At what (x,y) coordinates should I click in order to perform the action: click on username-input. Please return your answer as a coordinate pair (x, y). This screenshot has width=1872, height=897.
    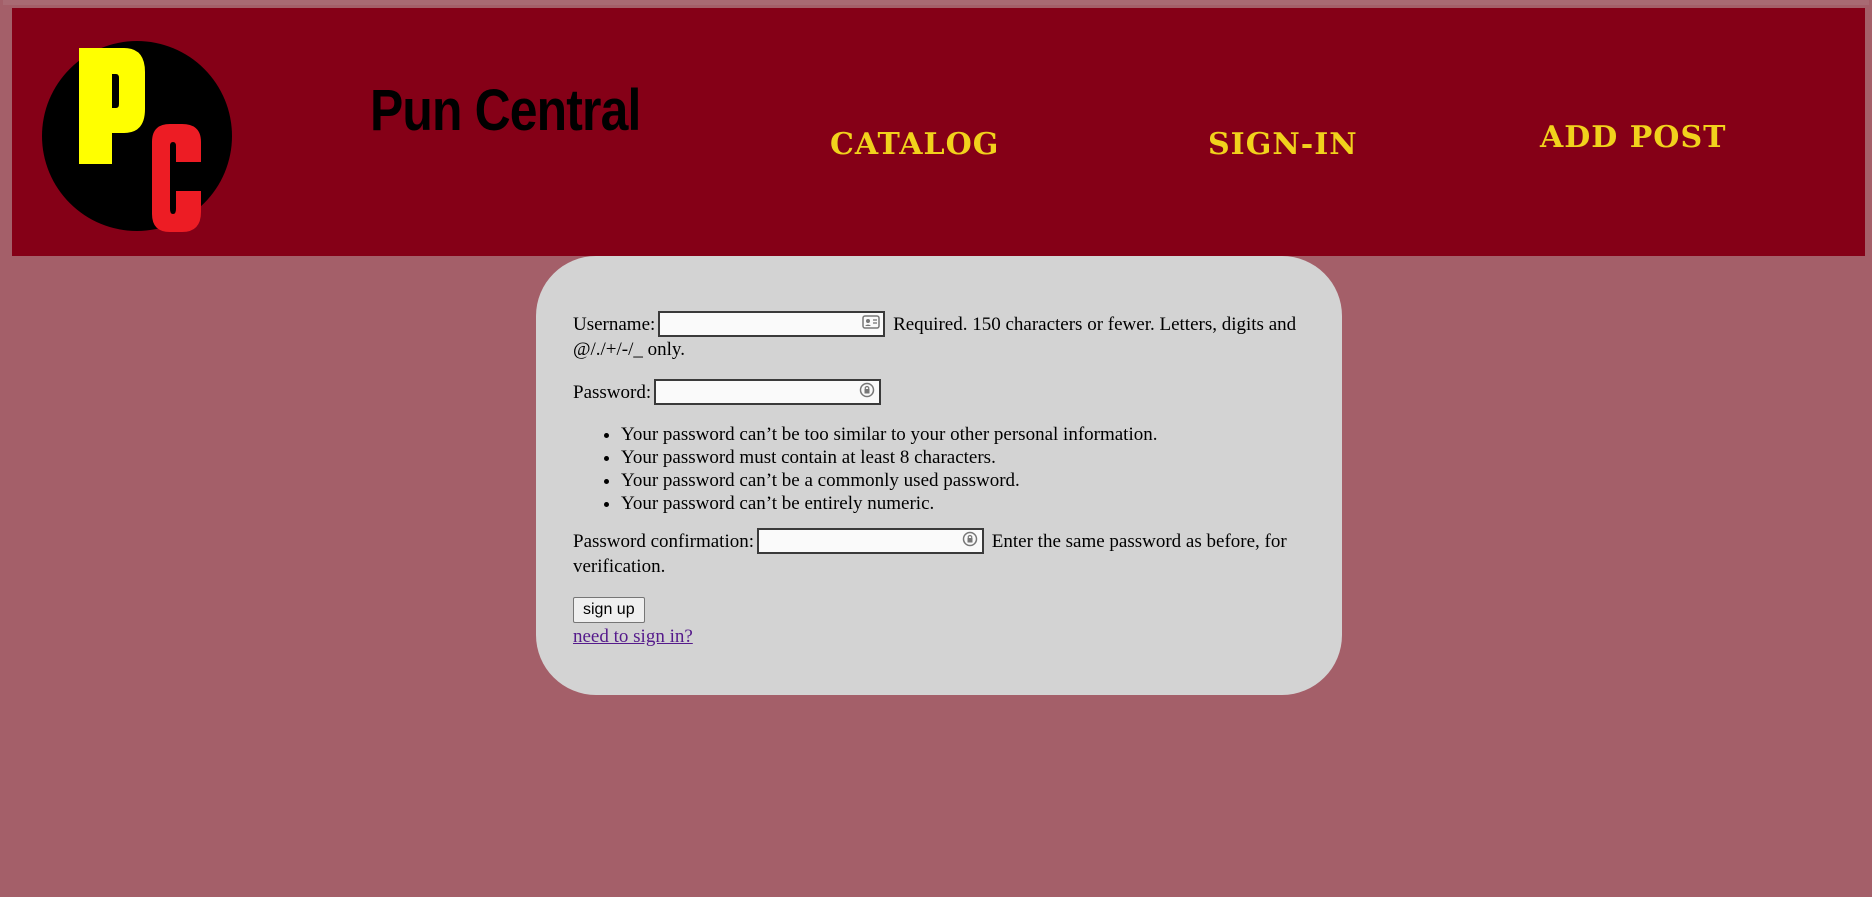
    Looking at the image, I should click on (772, 323).